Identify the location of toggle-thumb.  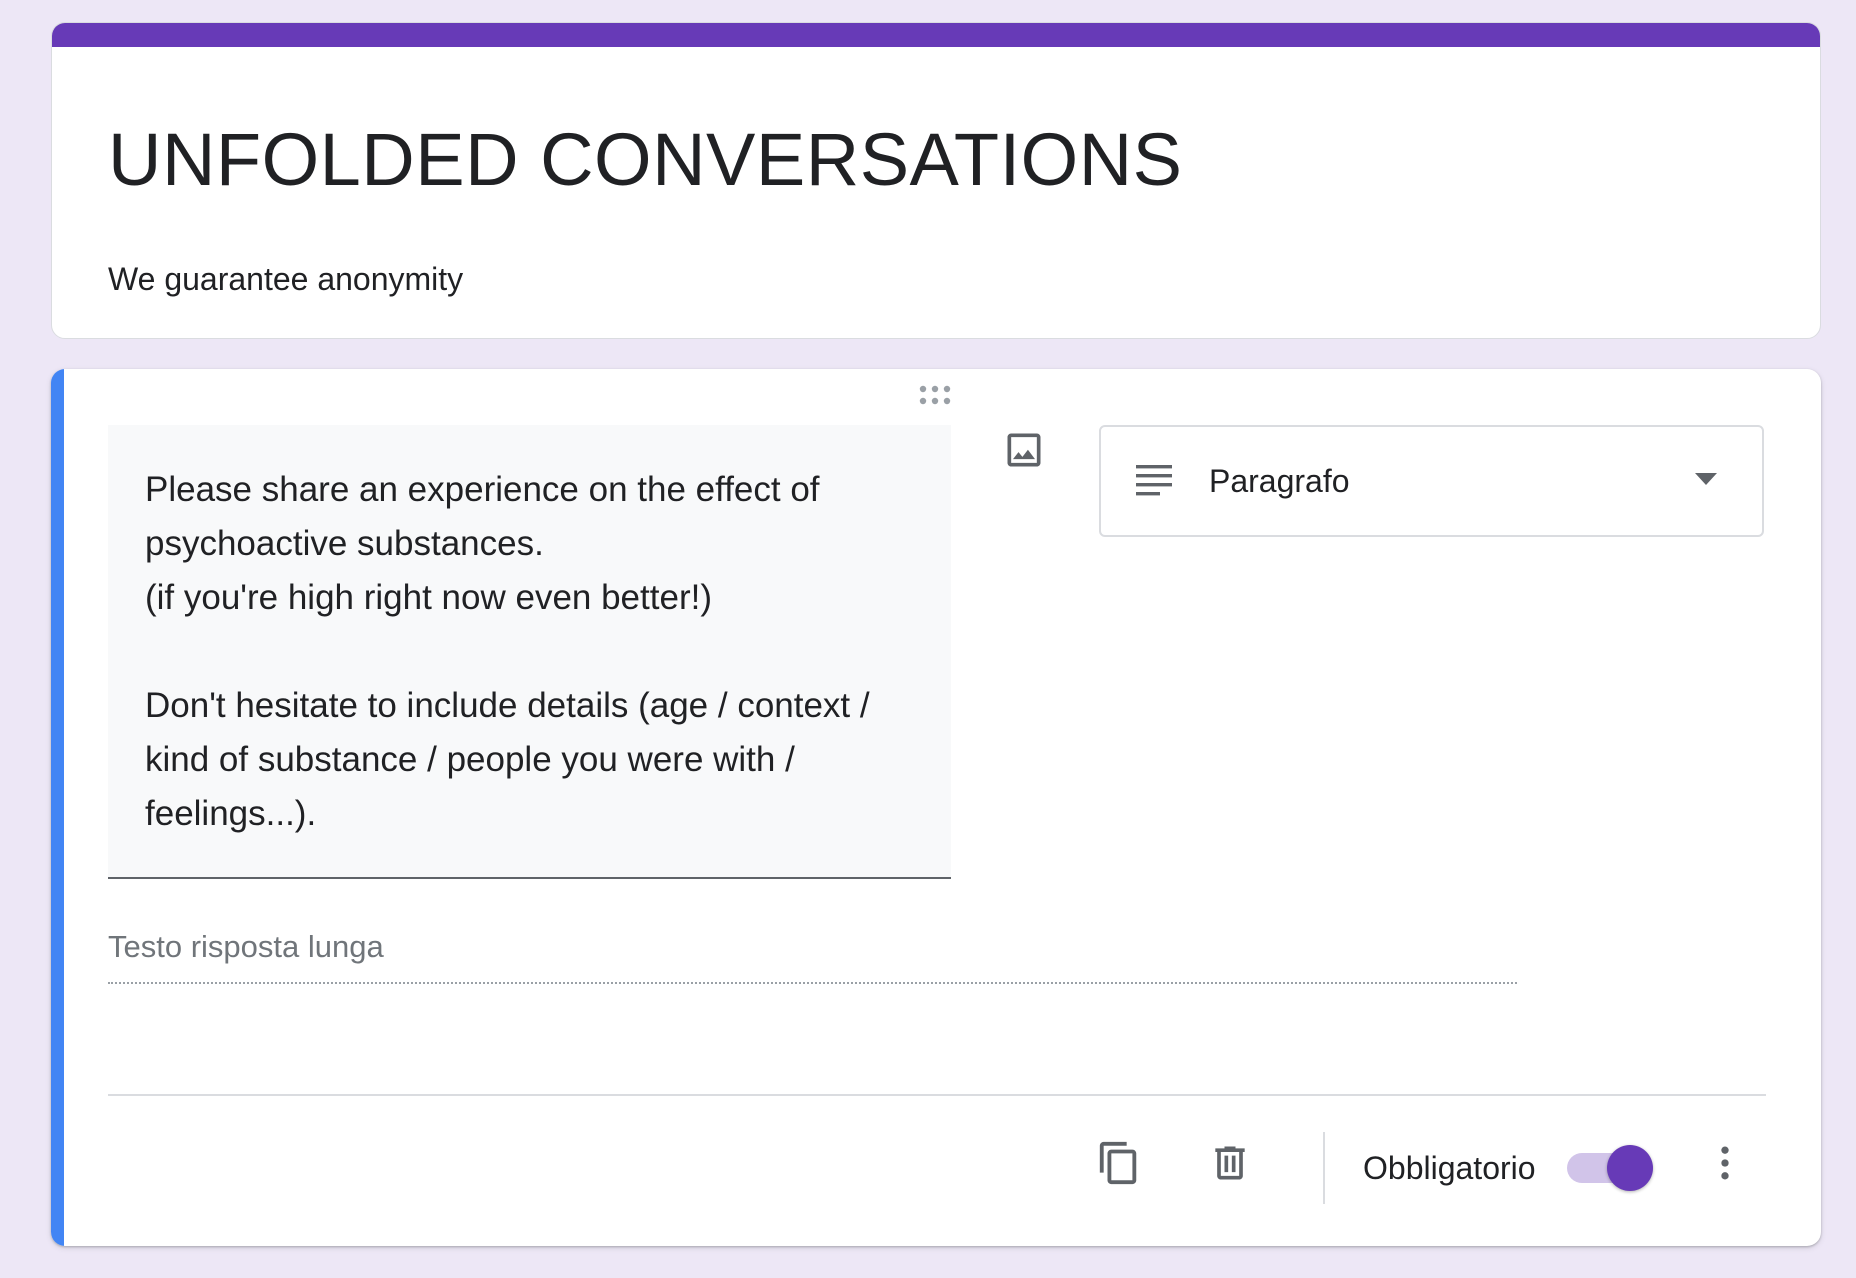
(1630, 1168).